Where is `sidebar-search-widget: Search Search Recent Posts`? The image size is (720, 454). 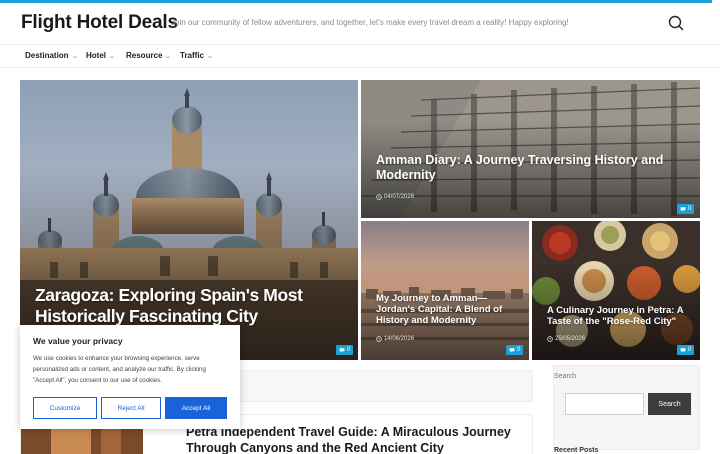 sidebar-search-widget: Search Search Recent Posts is located at coordinates (626, 409).